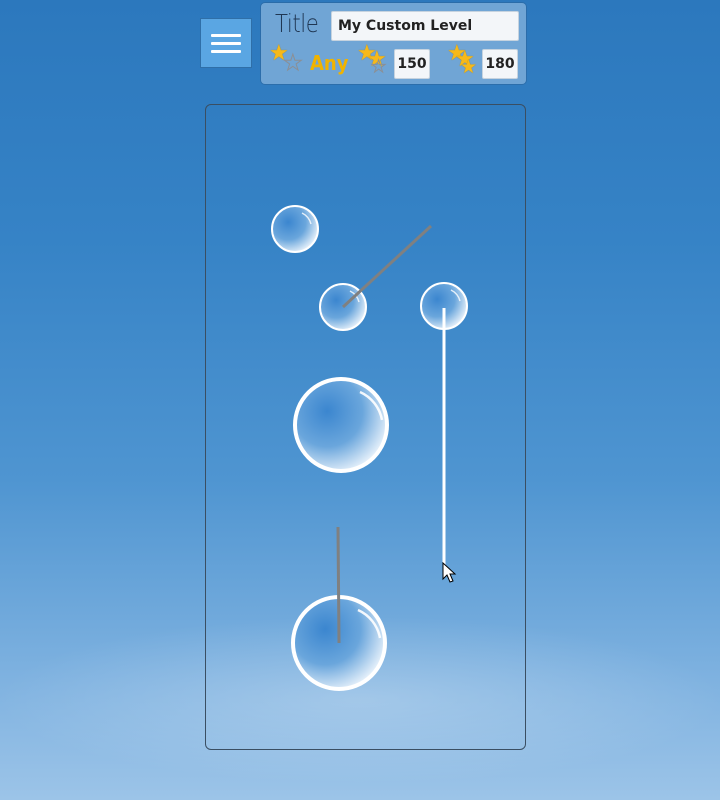  What do you see at coordinates (449, 572) in the screenshot?
I see `mouse-cursor-icon` at bounding box center [449, 572].